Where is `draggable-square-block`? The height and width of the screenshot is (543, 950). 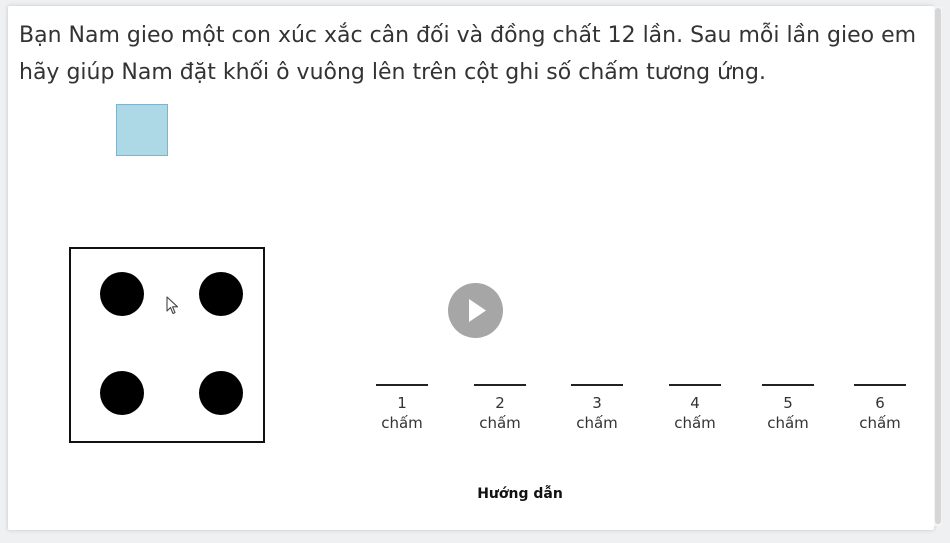 draggable-square-block is located at coordinates (142, 130).